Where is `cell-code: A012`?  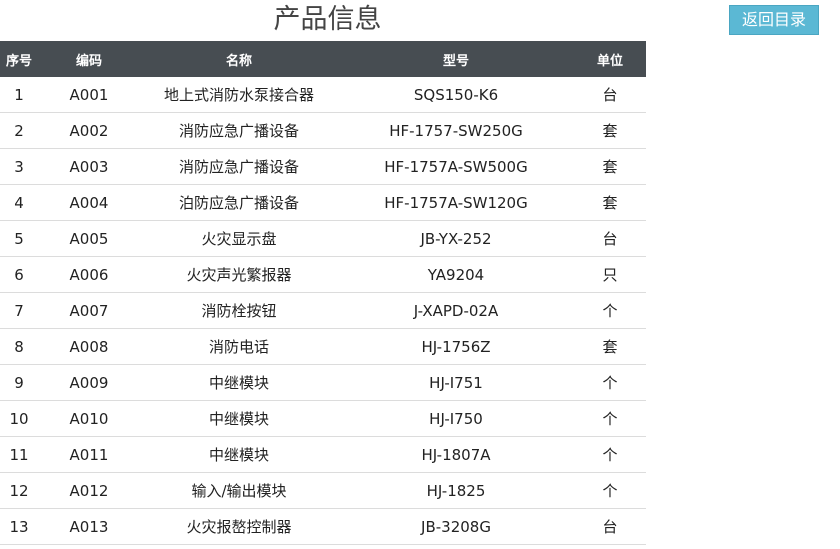 cell-code: A012 is located at coordinates (89, 490).